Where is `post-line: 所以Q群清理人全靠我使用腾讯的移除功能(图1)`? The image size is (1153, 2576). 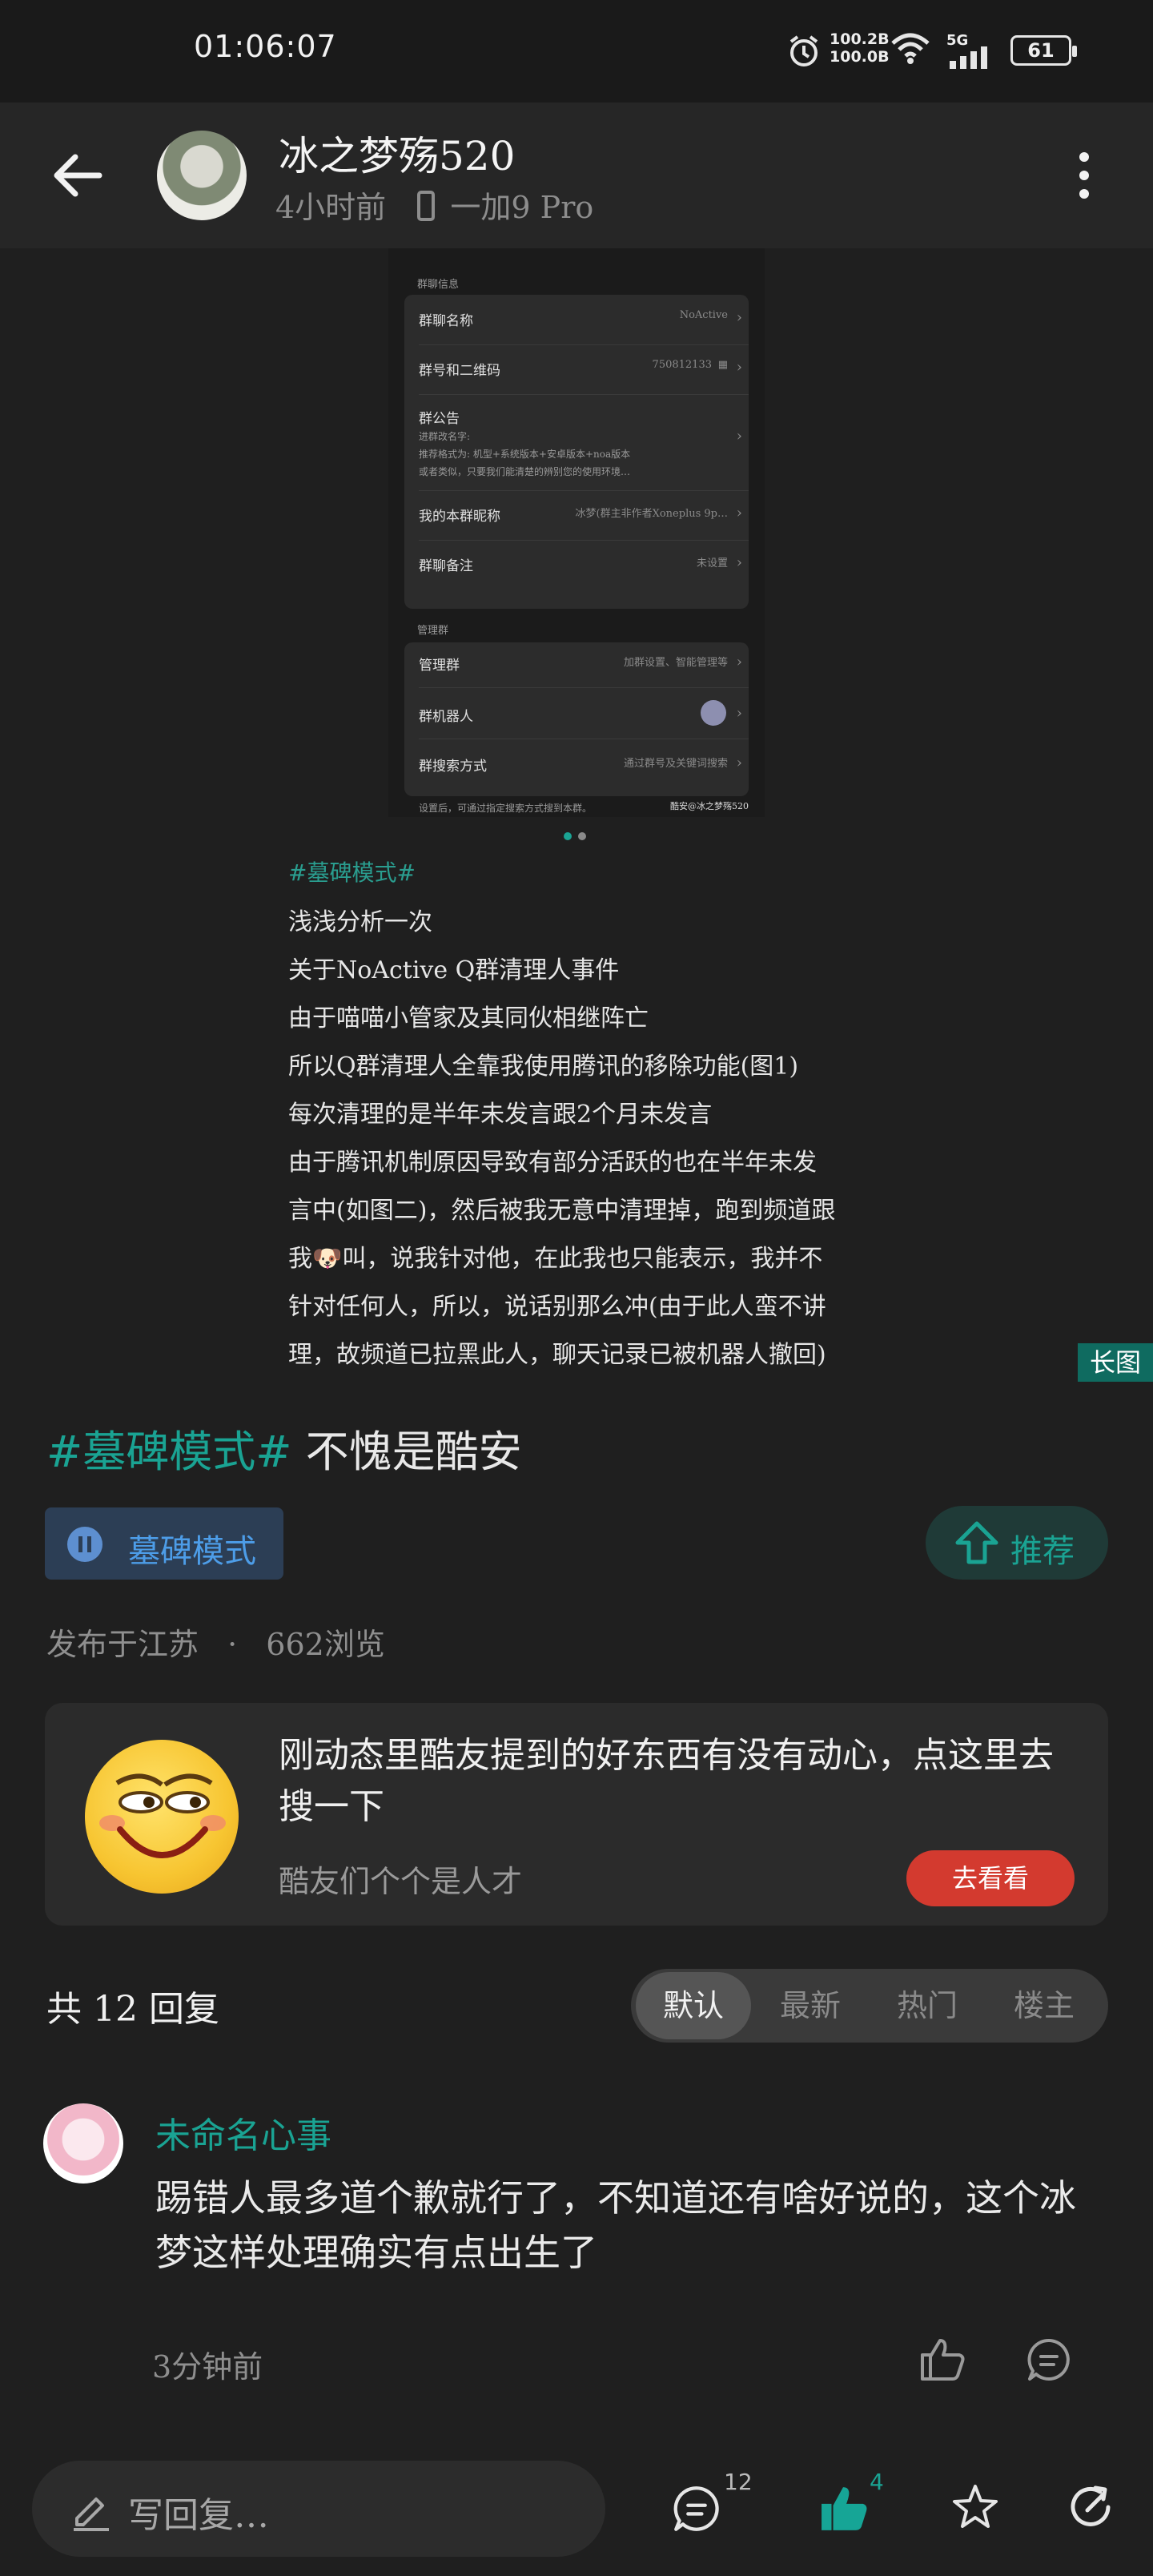
post-line: 所以Q群清理人全靠我使用腾讯的移除功能(图1) is located at coordinates (544, 1067).